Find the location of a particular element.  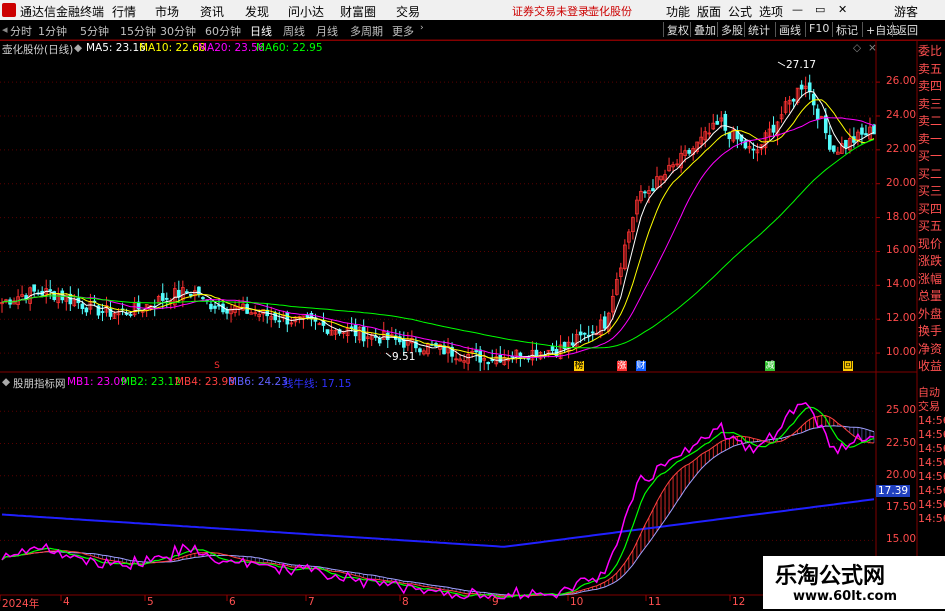

main-y-tick: 24.00 is located at coordinates (901, 114).